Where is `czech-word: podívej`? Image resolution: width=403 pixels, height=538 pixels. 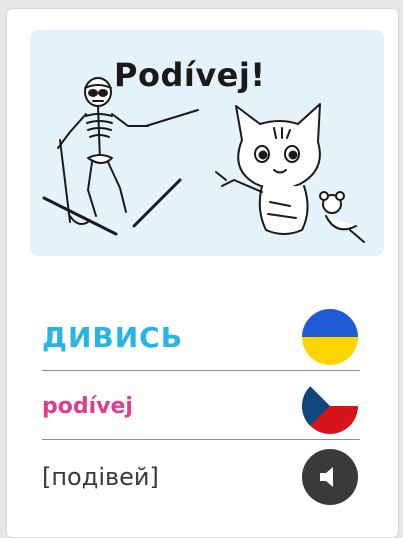 czech-word: podívej is located at coordinates (87, 406).